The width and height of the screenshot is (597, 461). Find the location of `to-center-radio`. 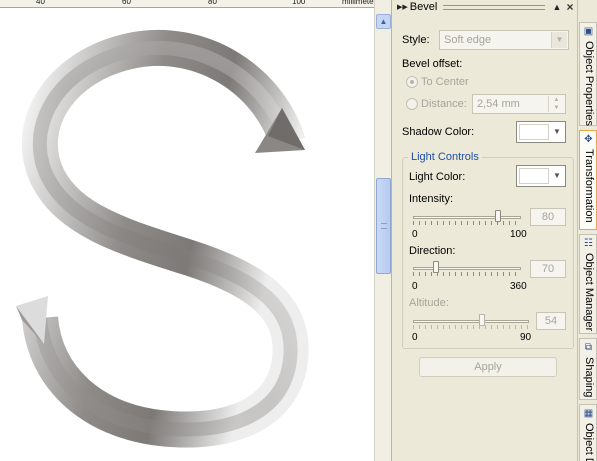

to-center-radio is located at coordinates (412, 82).